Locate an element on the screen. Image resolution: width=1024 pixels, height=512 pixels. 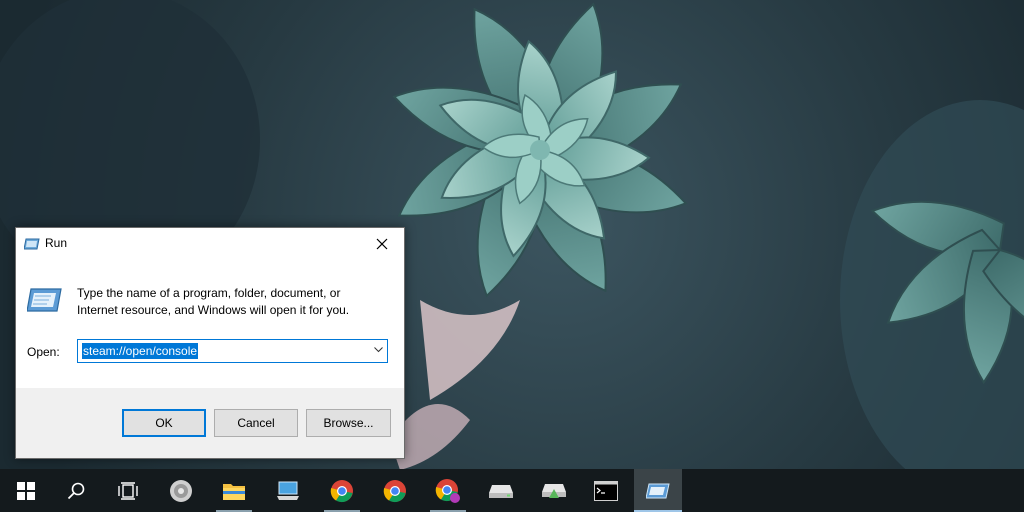
speaker-icon is located at coordinates (181, 490).